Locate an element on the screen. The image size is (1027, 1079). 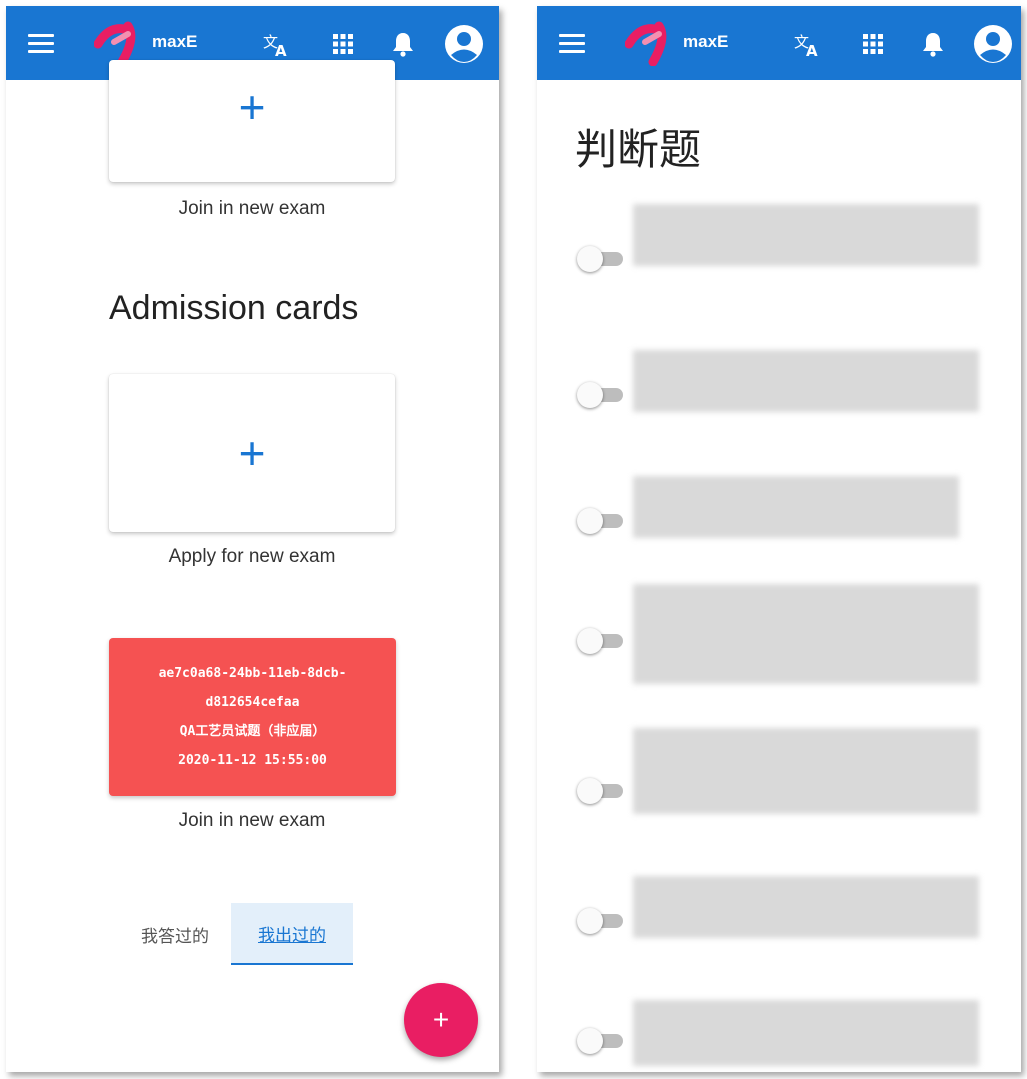
join-exam-card: + is located at coordinates (252, 121).